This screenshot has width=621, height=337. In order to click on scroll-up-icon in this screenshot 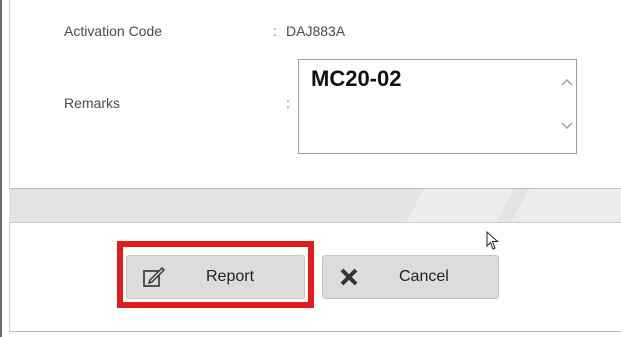, I will do `click(567, 82)`.